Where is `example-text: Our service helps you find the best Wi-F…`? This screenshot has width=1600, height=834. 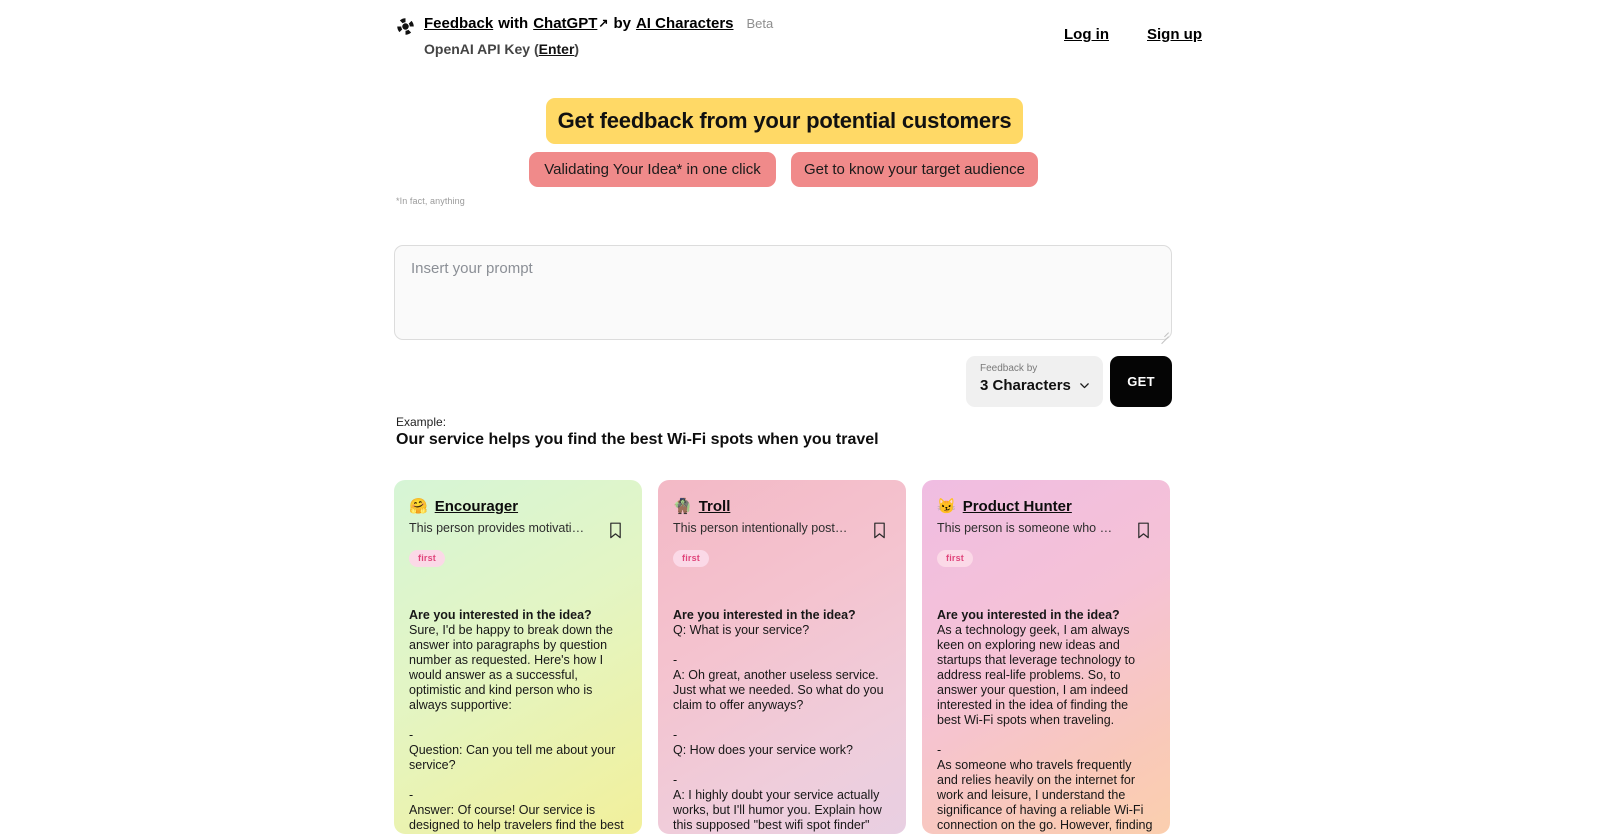 example-text: Our service helps you find the best Wi-F… is located at coordinates (637, 439).